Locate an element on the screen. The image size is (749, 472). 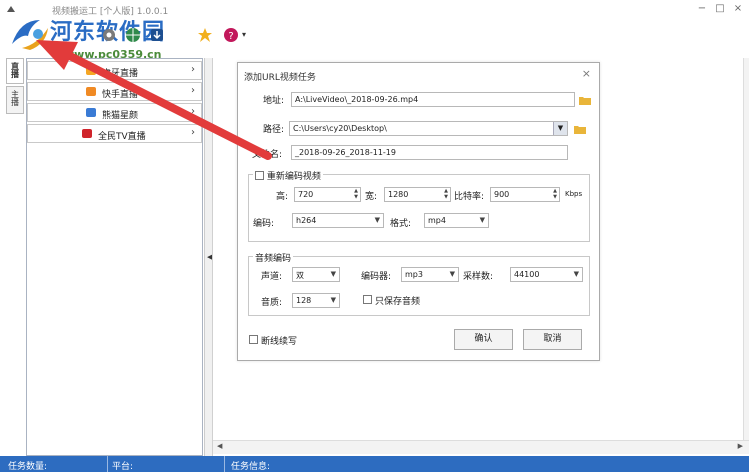
reencode-checkbox is located at coordinates (259, 175).